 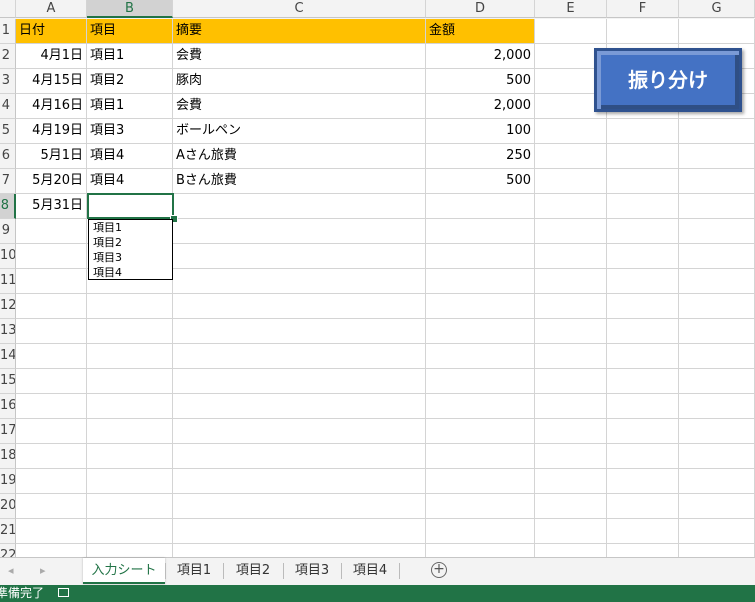 What do you see at coordinates (8, 81) in the screenshot?
I see `row-header: 3` at bounding box center [8, 81].